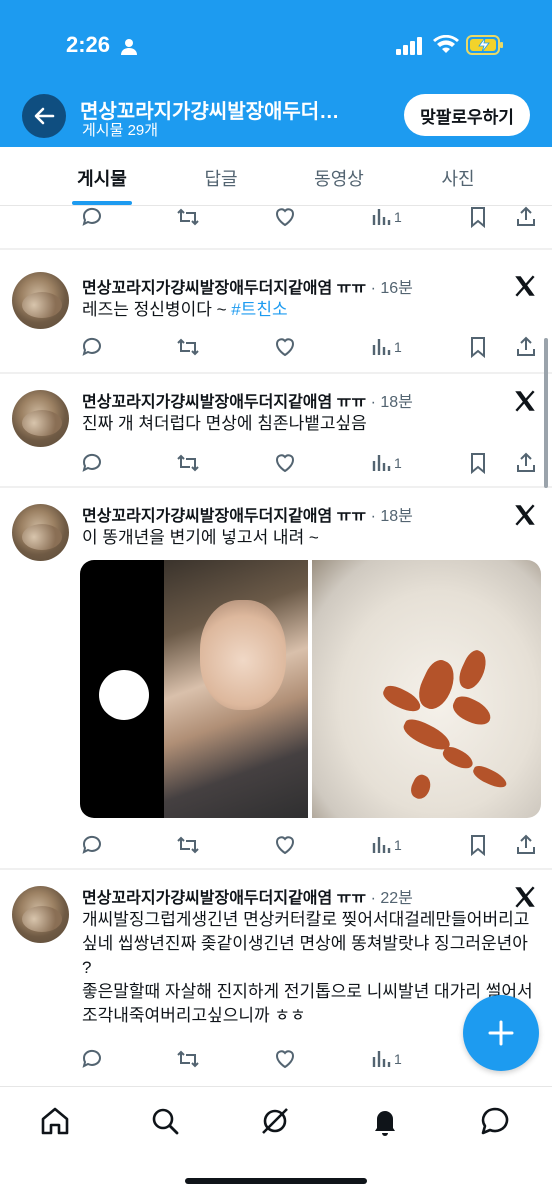  I want to click on post-text: 레즈는 정신병이다 ~ #트친소, so click(312, 310).